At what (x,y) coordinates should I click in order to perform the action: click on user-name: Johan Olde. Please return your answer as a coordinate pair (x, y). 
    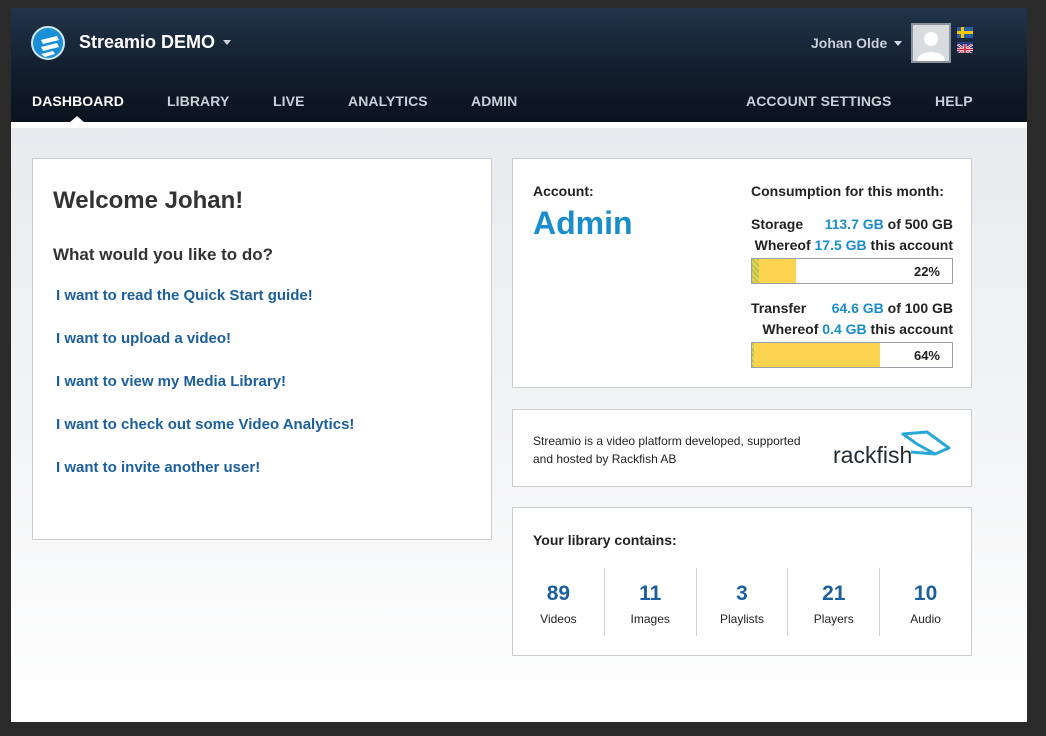
    Looking at the image, I should click on (849, 43).